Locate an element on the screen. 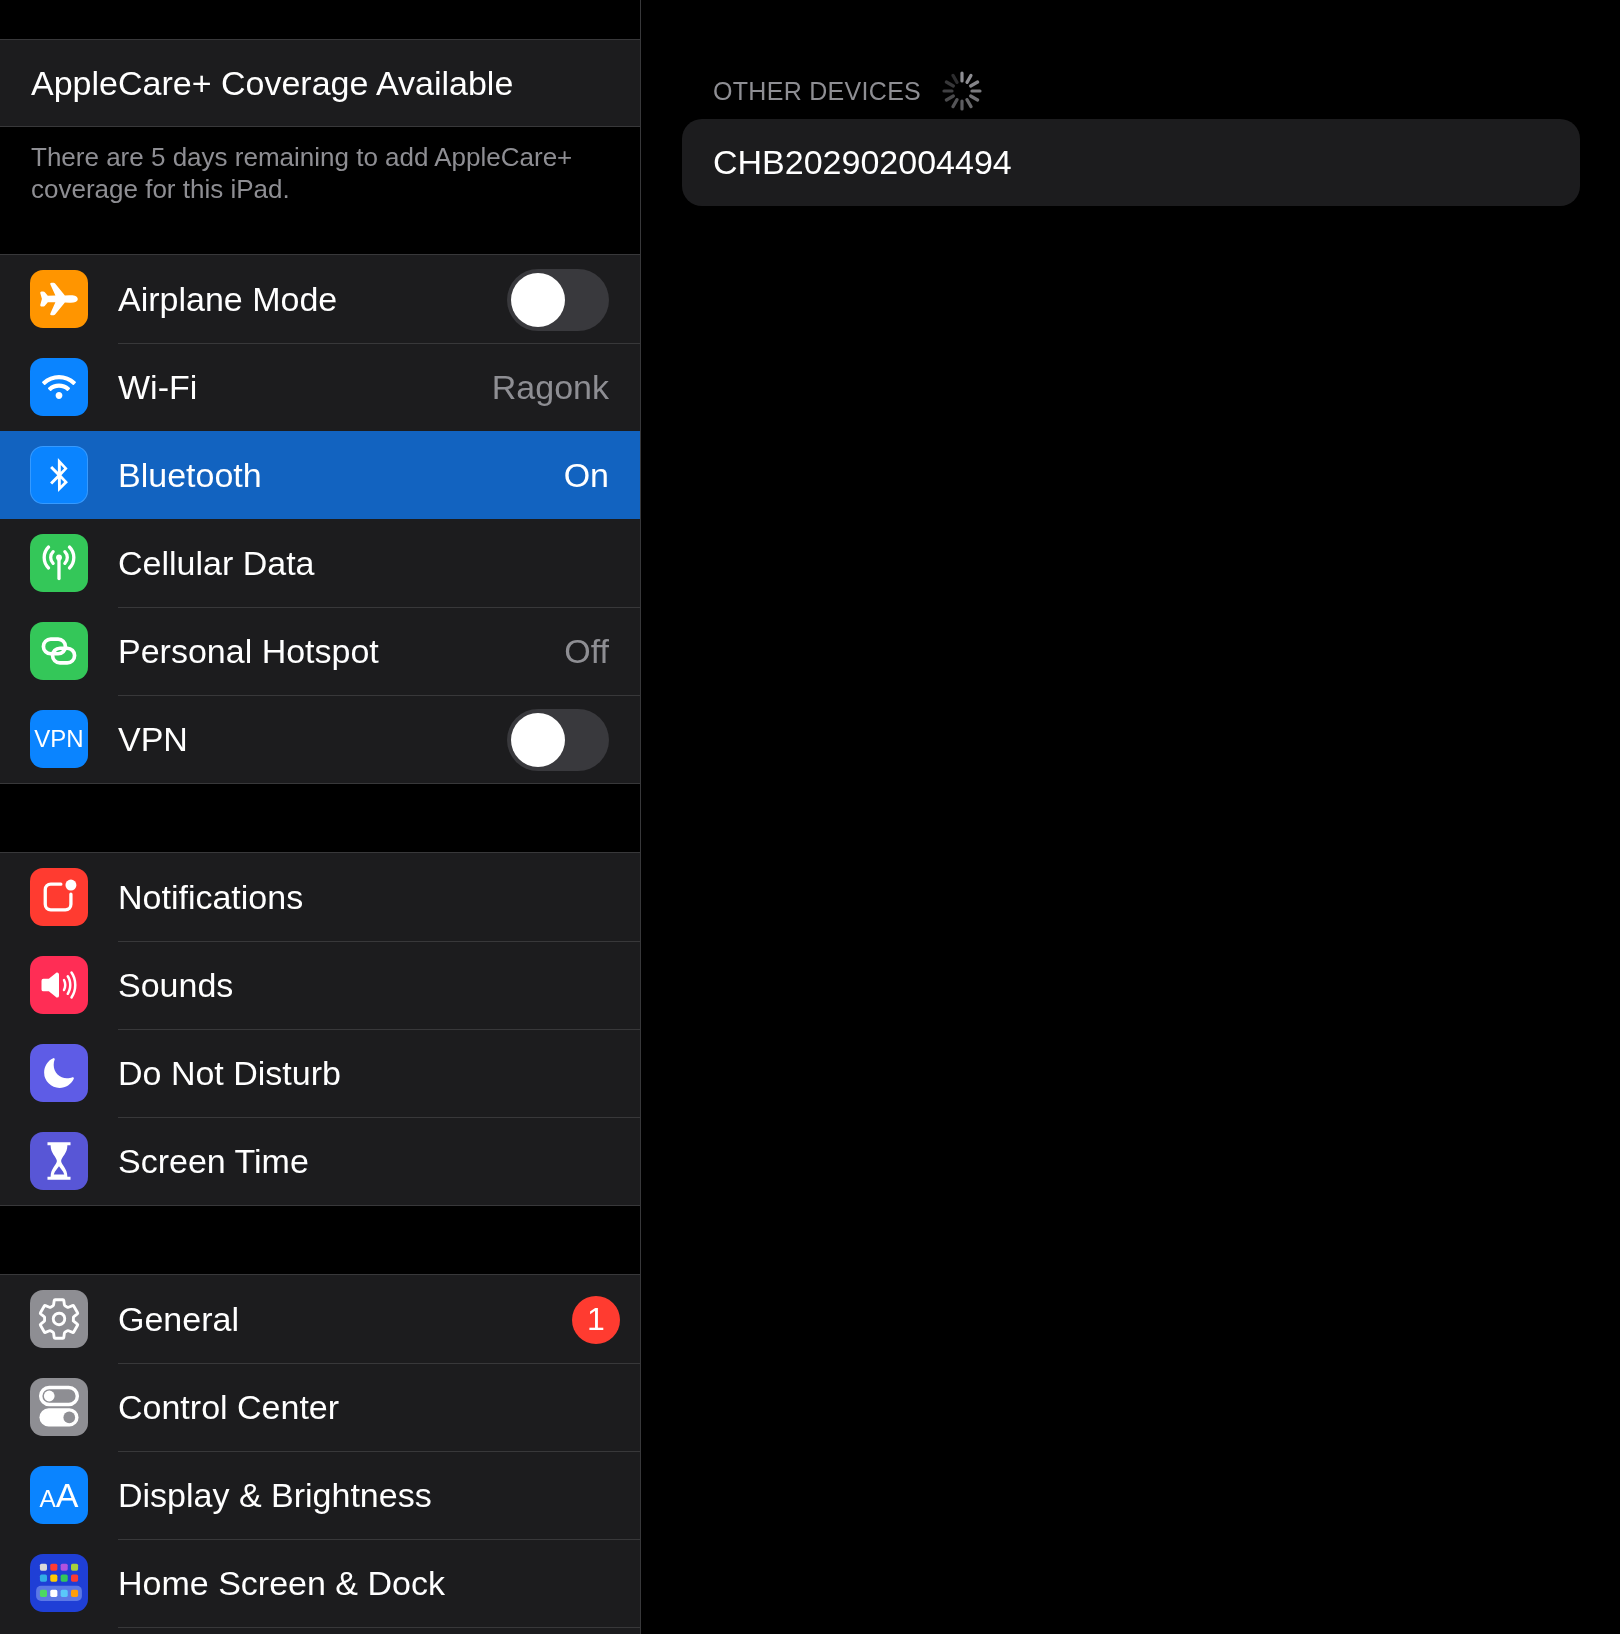 This screenshot has width=1620, height=1634. section-header: OTHER DEVICES is located at coordinates (817, 91).